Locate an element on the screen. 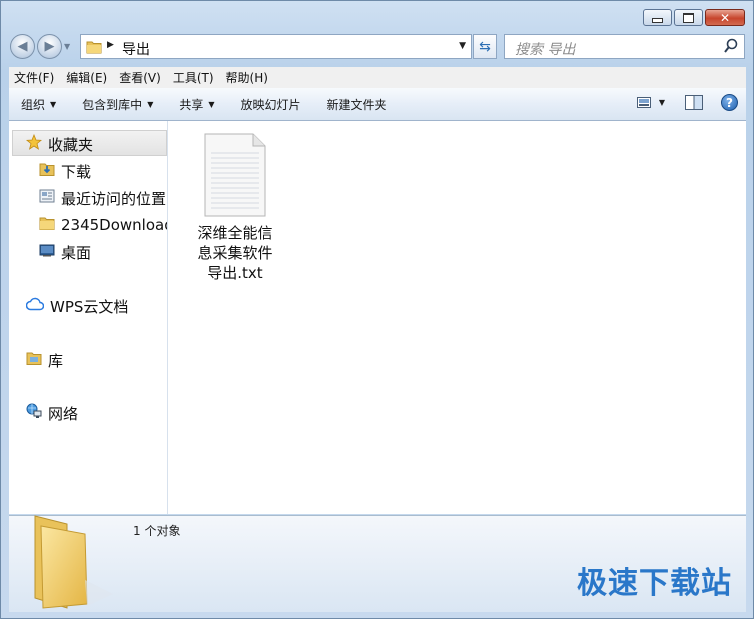  slideshow-label: 放映幻灯片 is located at coordinates (270, 104).